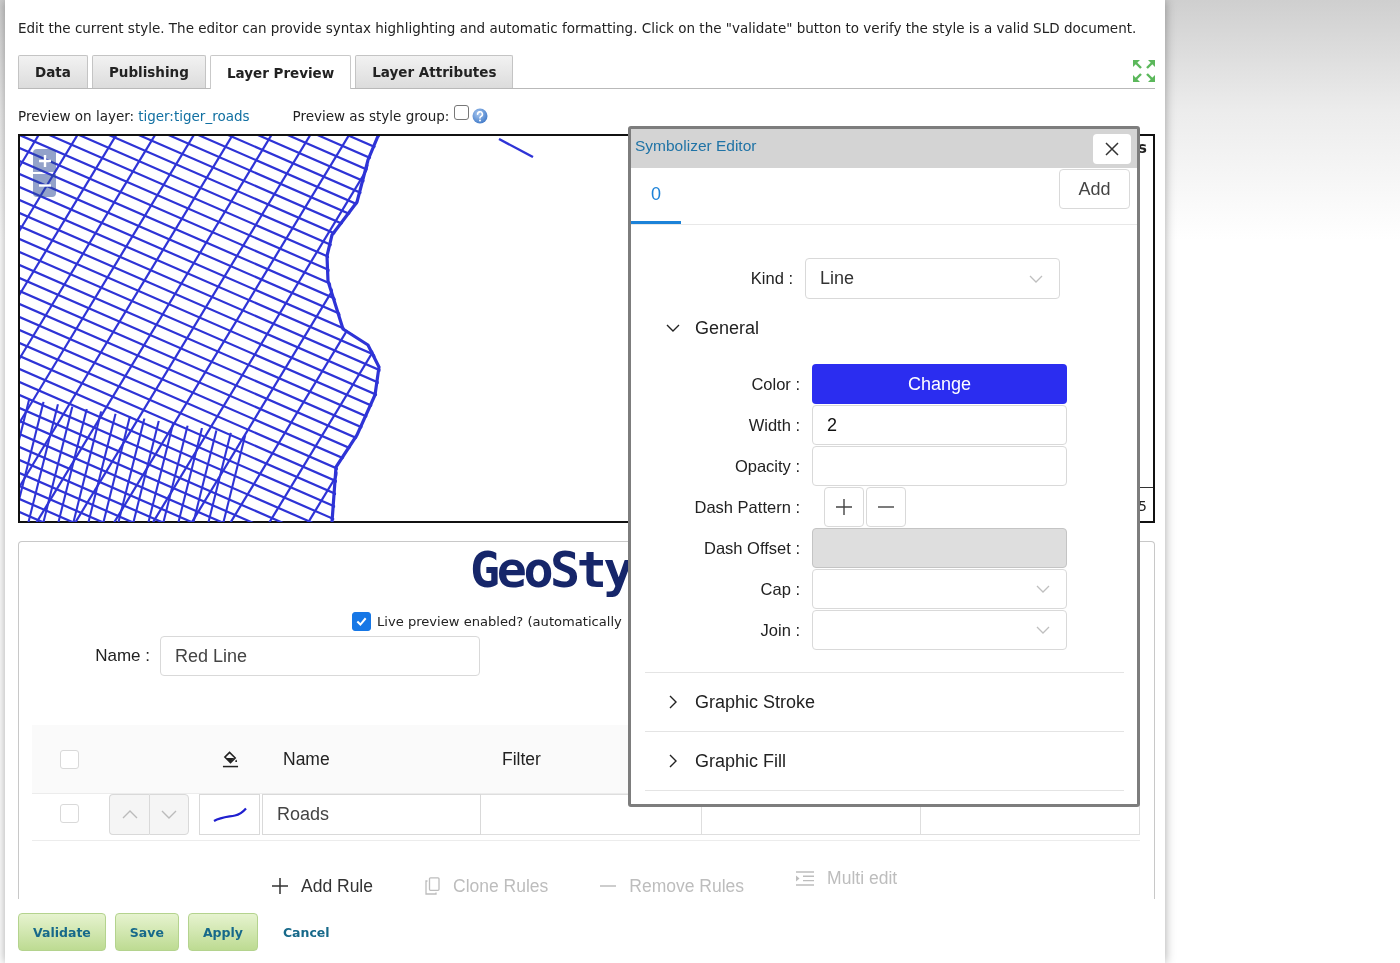 This screenshot has height=963, width=1400. I want to click on chevron-up-icon, so click(129, 814).